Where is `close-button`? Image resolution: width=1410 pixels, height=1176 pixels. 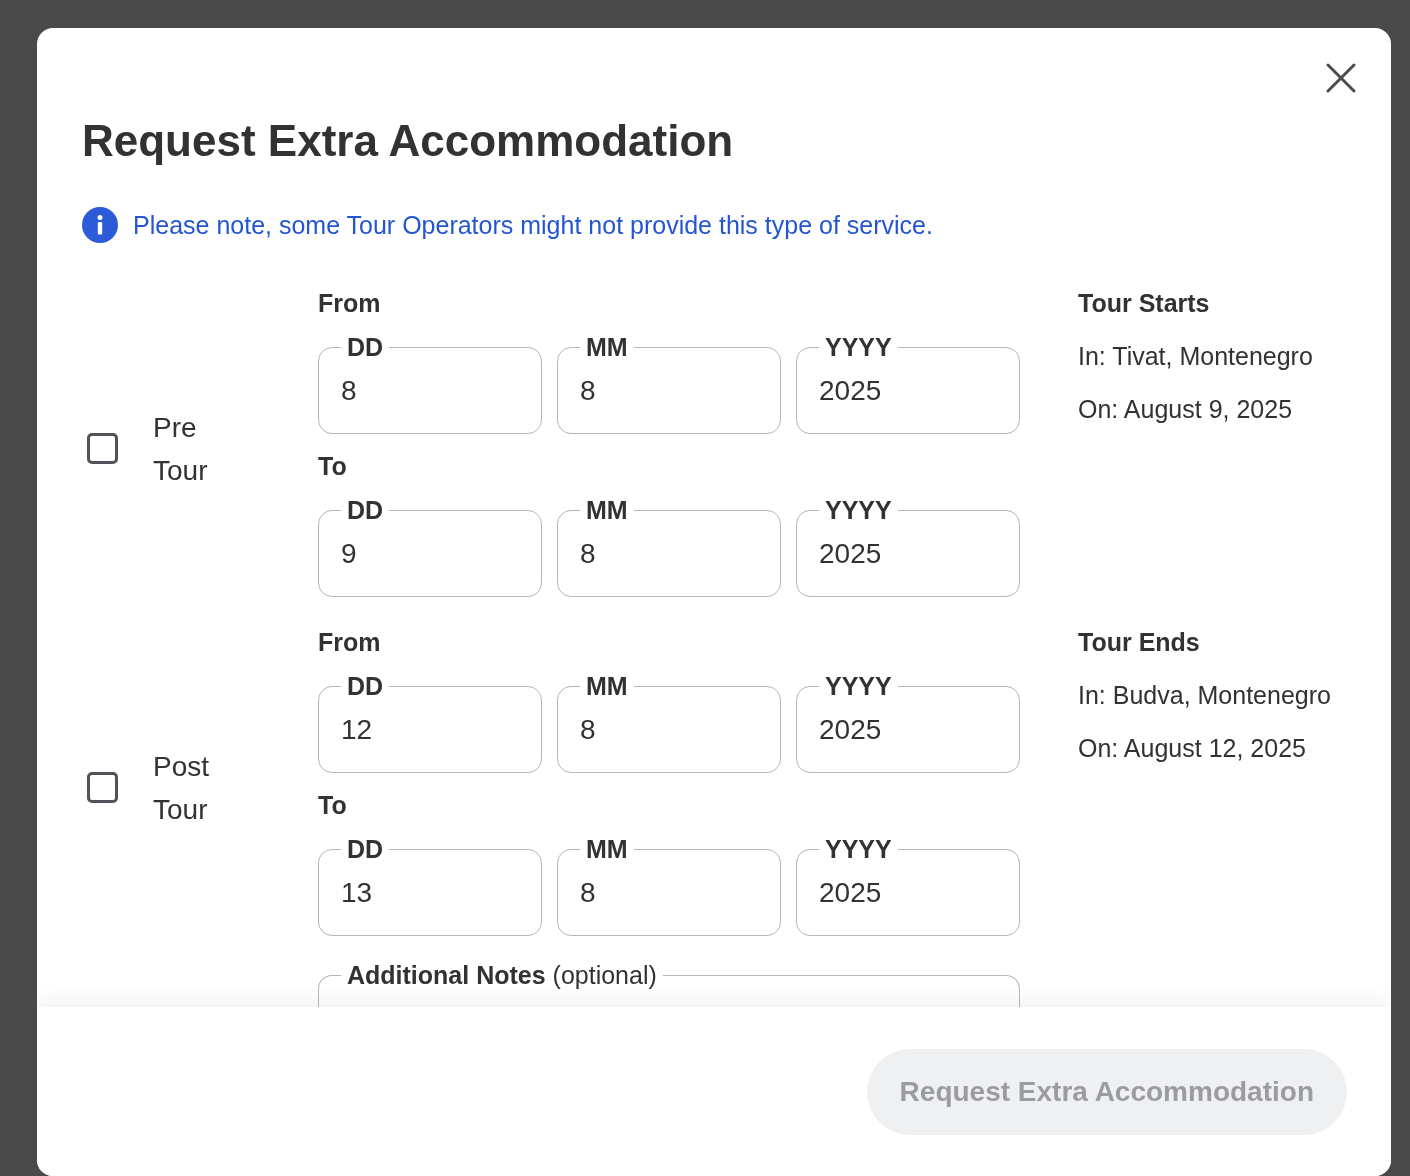
close-button is located at coordinates (1341, 78).